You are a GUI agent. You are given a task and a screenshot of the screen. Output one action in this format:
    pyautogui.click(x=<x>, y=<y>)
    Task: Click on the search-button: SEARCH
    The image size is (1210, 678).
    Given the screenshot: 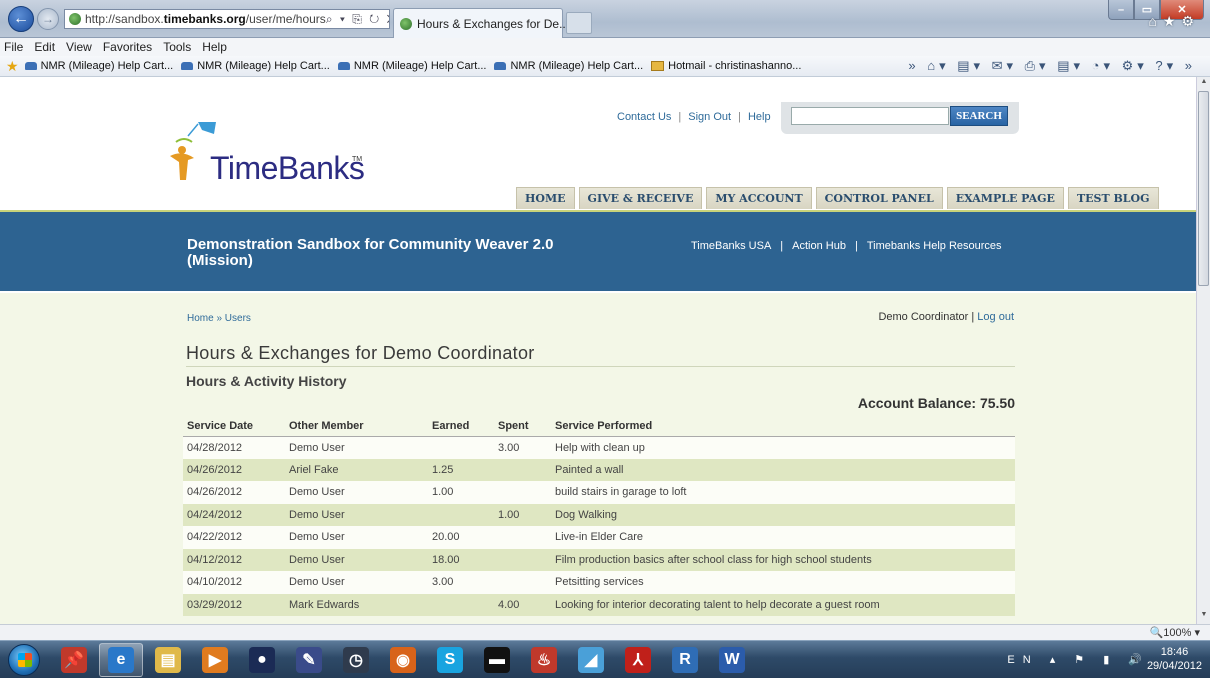 What is the action you would take?
    pyautogui.click(x=979, y=116)
    